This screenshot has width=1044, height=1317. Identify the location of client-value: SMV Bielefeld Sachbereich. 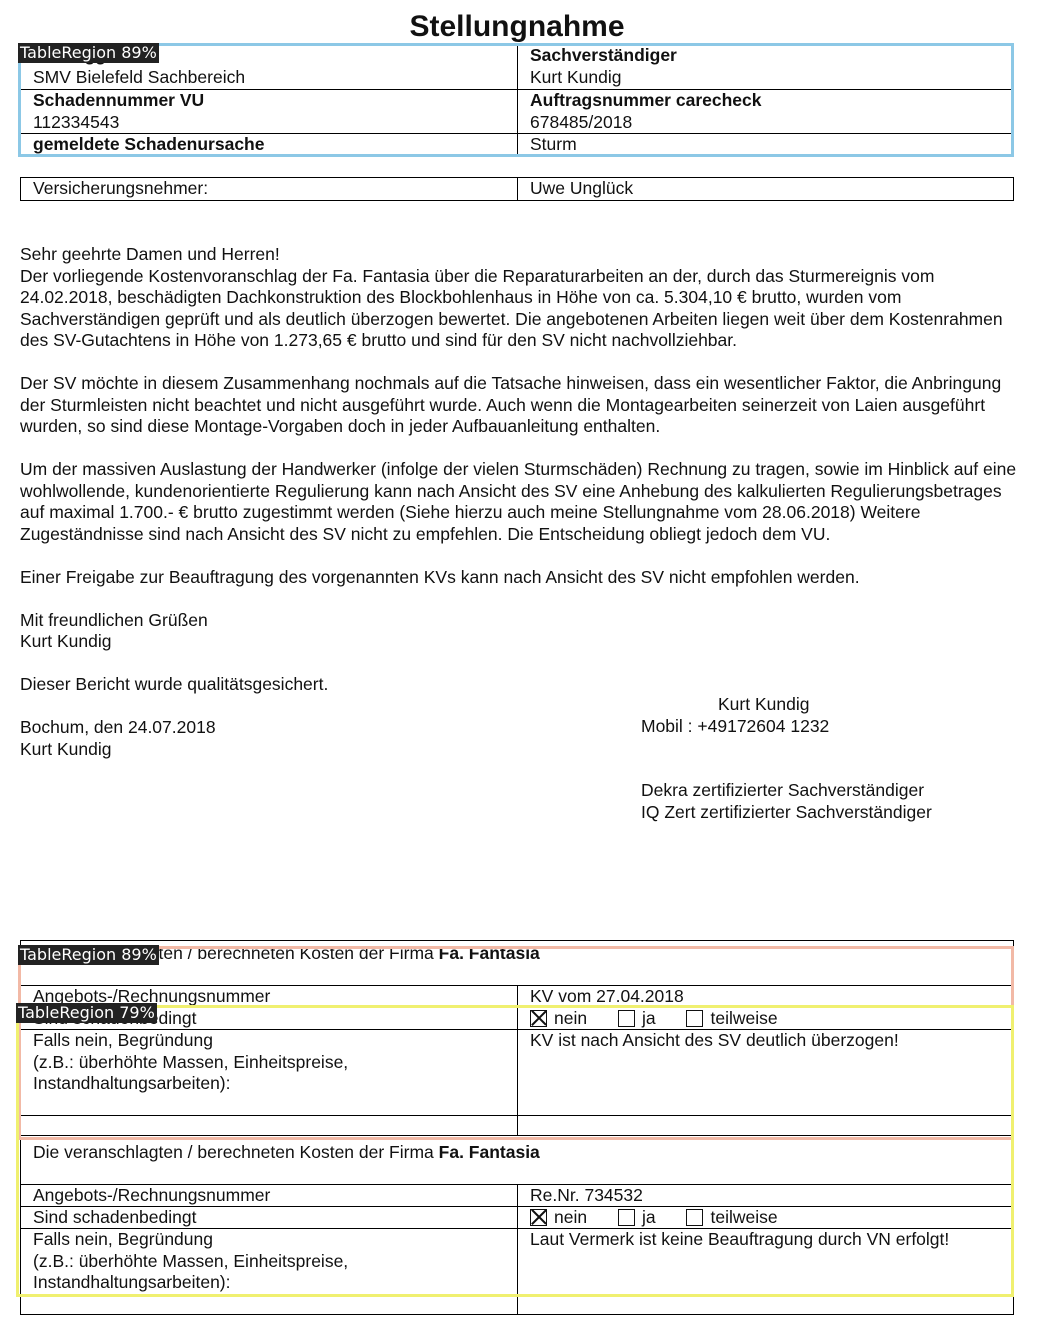
(139, 76).